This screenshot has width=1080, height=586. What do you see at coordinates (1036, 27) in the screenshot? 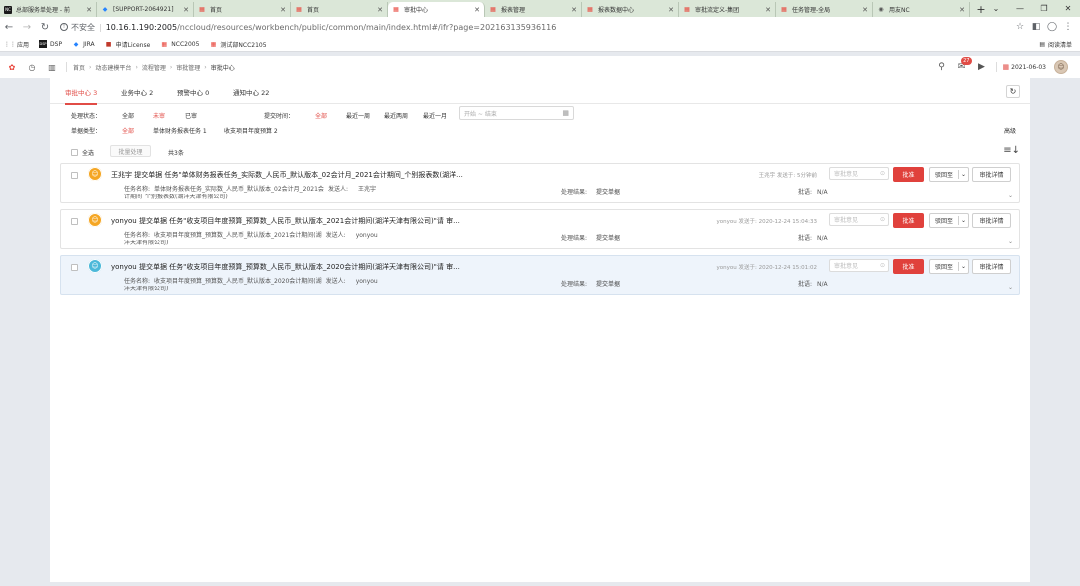
I see `extensions-icon: ◧` at bounding box center [1036, 27].